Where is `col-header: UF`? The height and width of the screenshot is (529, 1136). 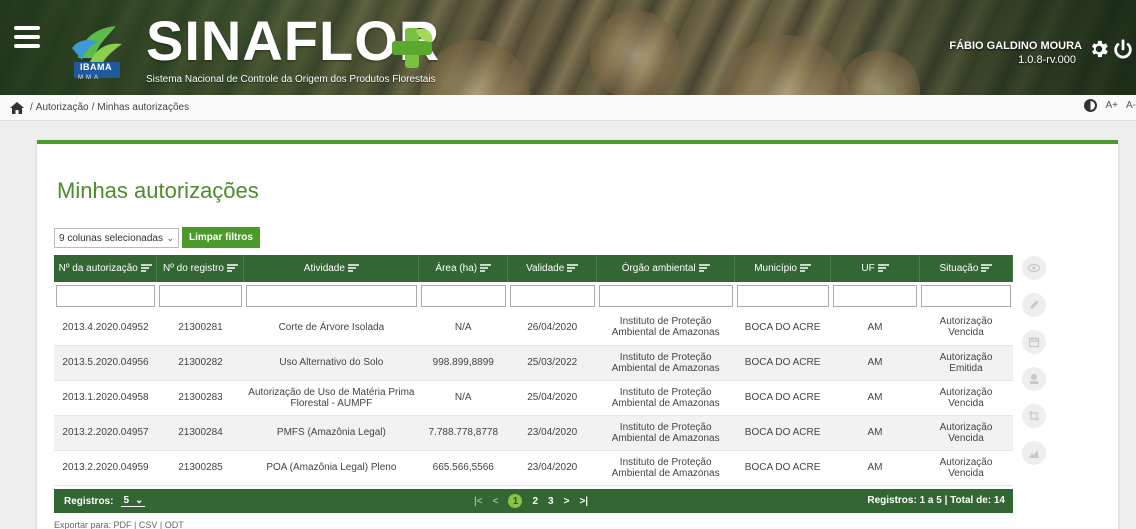 col-header: UF is located at coordinates (875, 268).